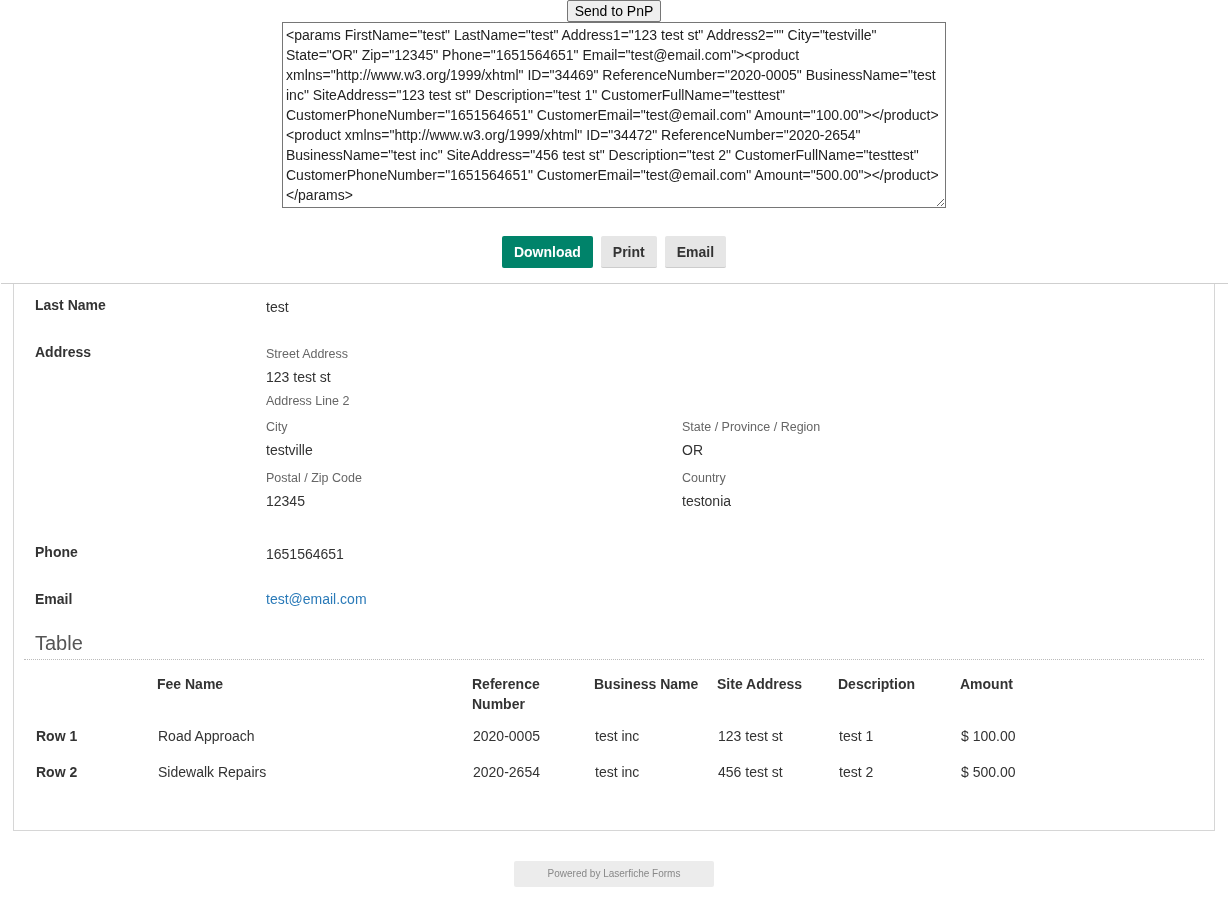 The height and width of the screenshot is (919, 1228). I want to click on sub-label: City, so click(277, 427).